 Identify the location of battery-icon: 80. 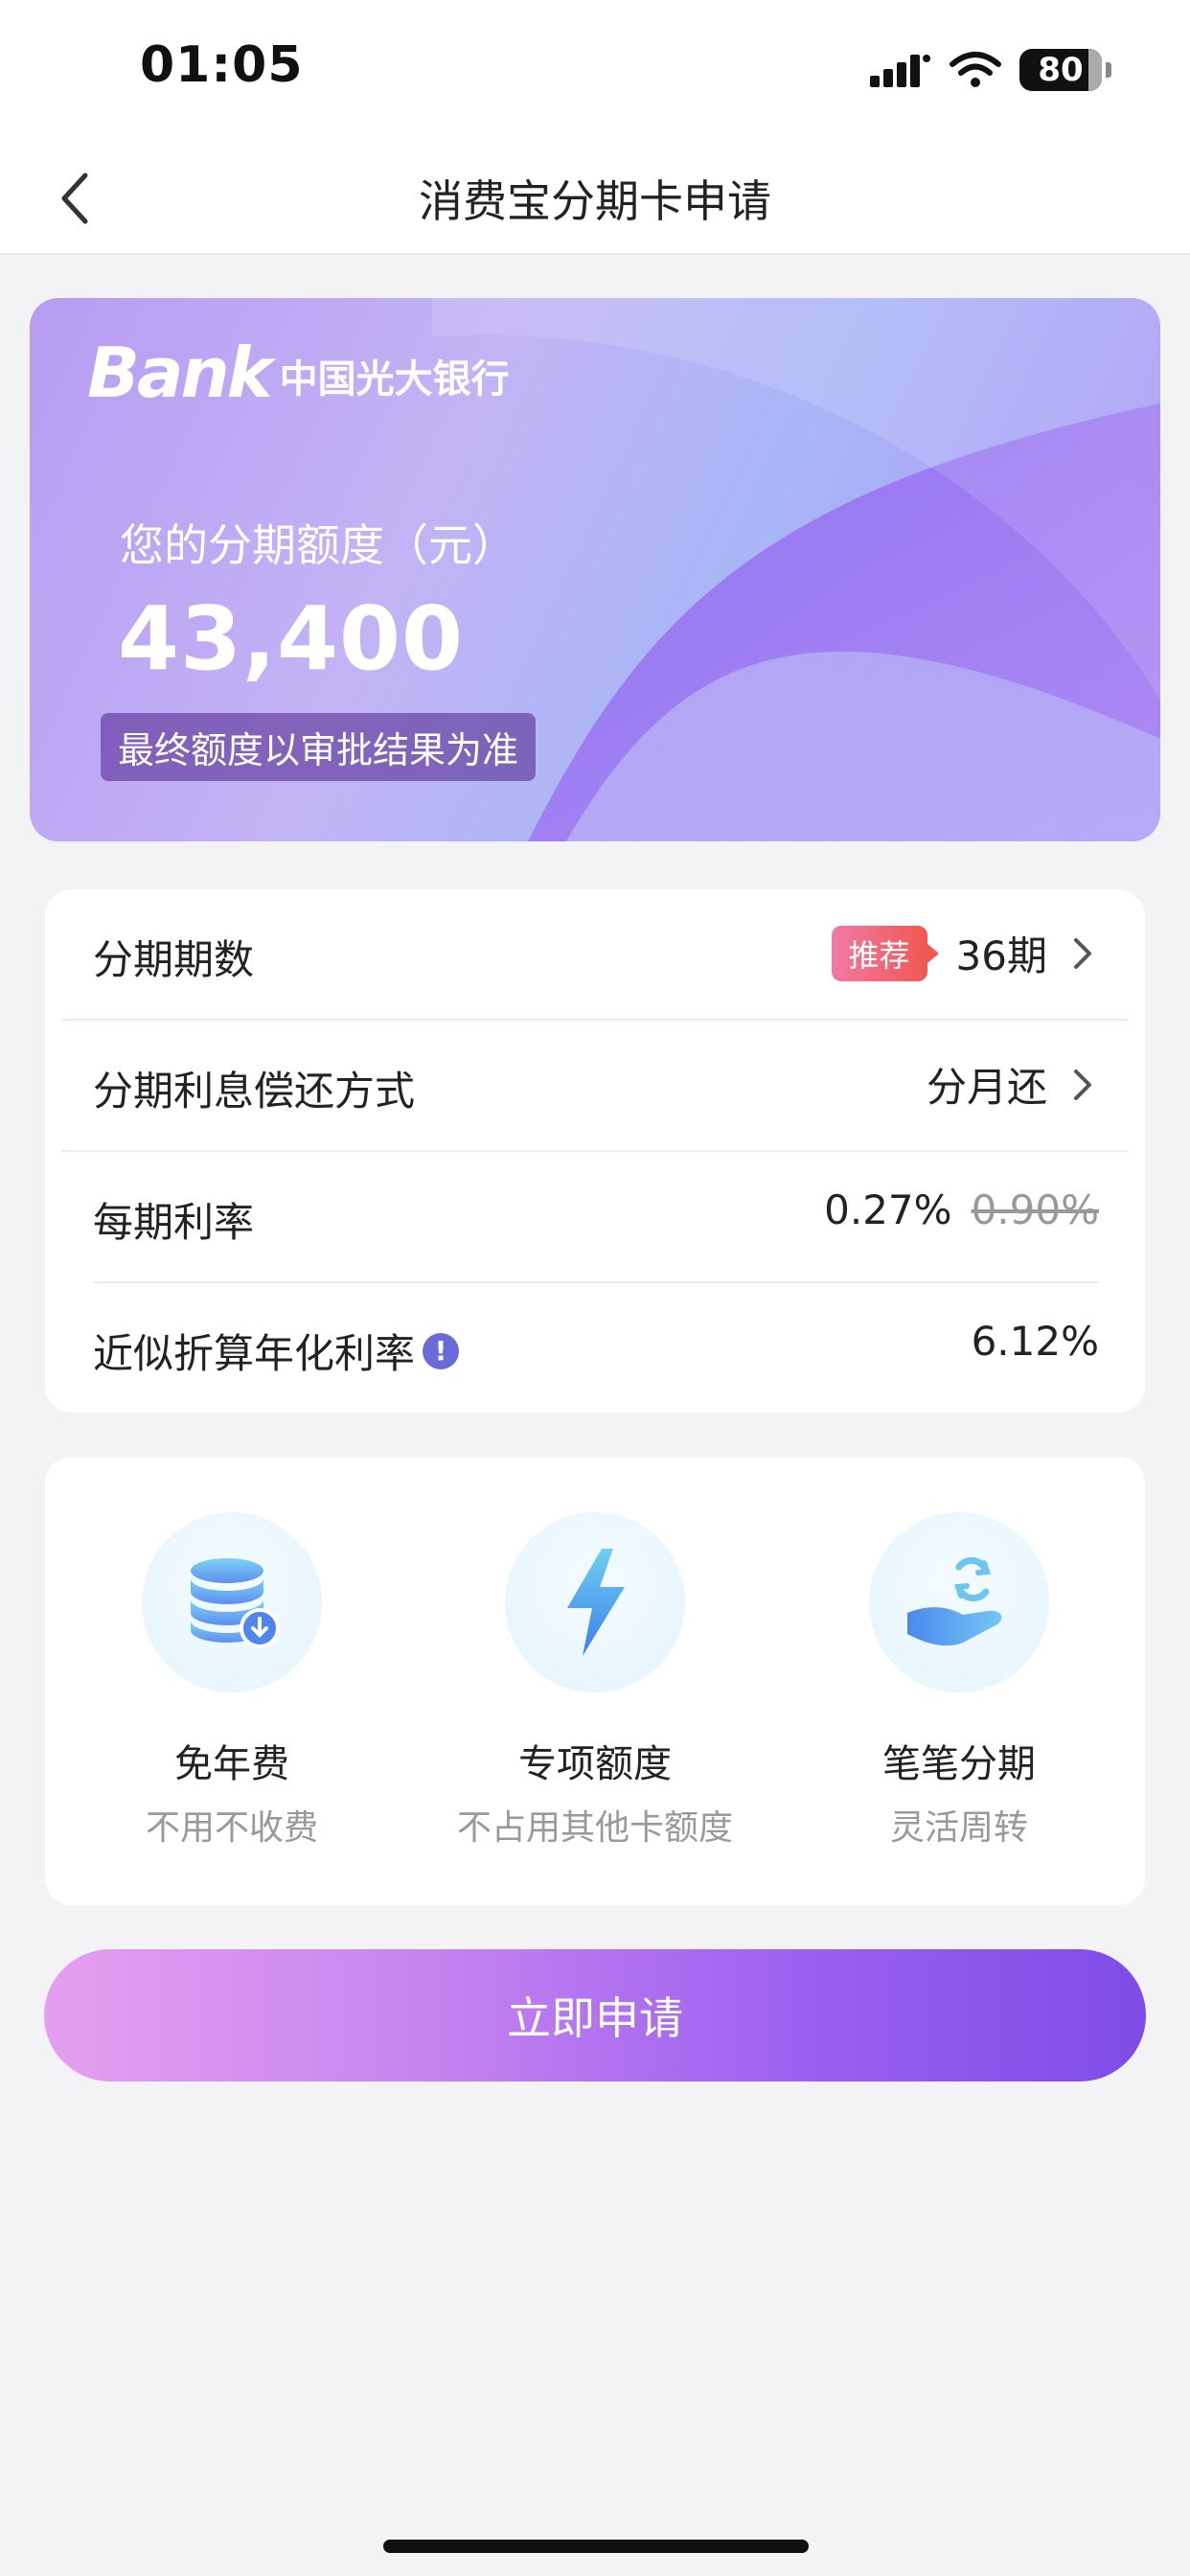
(1065, 70).